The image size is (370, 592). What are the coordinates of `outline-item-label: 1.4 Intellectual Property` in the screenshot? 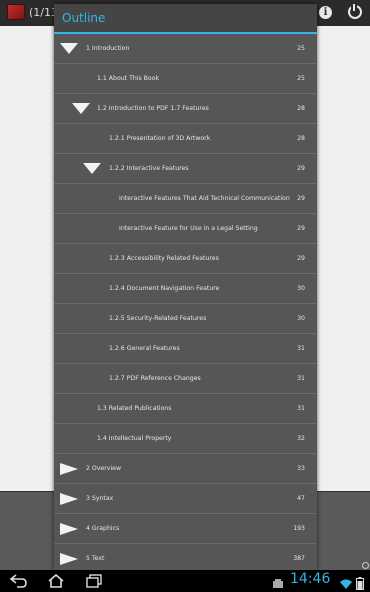 It's located at (134, 438).